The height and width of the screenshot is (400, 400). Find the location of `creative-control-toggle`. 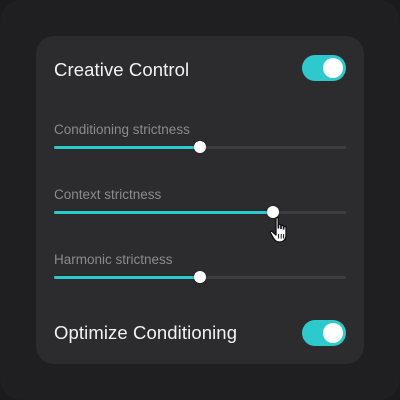

creative-control-toggle is located at coordinates (324, 68).